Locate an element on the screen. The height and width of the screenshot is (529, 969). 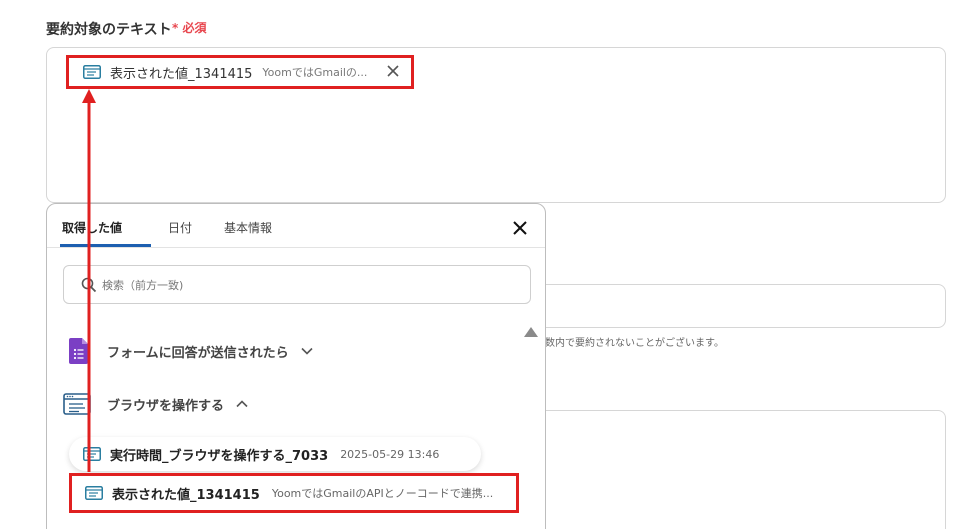
search-input is located at coordinates (312, 285).